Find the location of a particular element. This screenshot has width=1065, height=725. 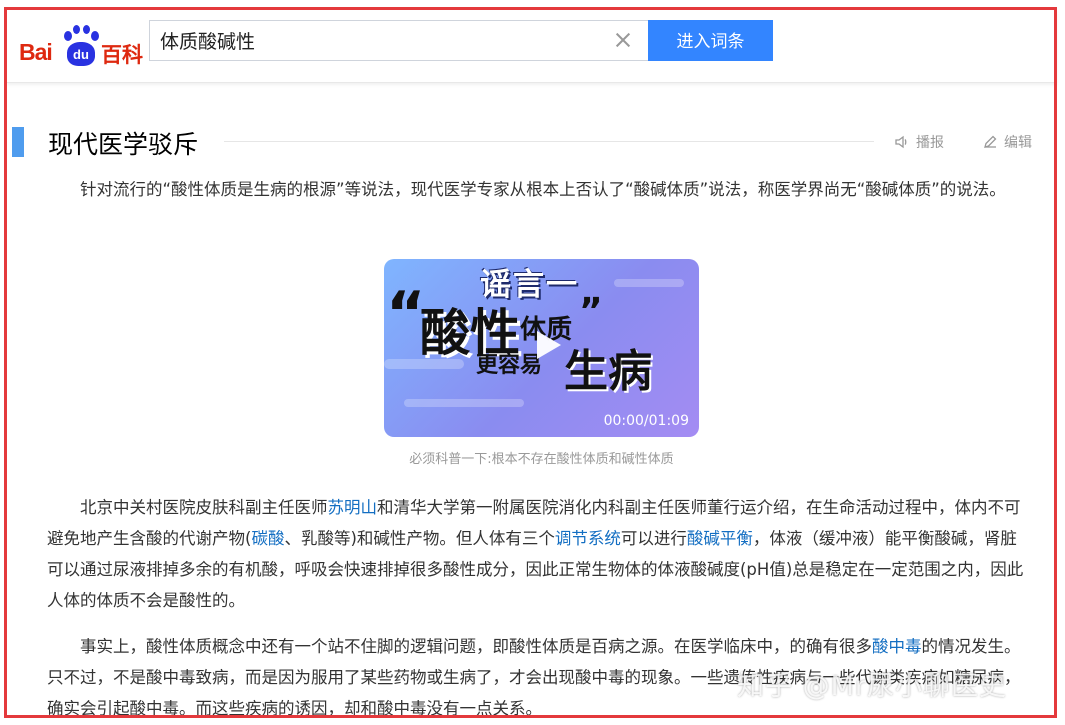

search-box is located at coordinates (399, 40).